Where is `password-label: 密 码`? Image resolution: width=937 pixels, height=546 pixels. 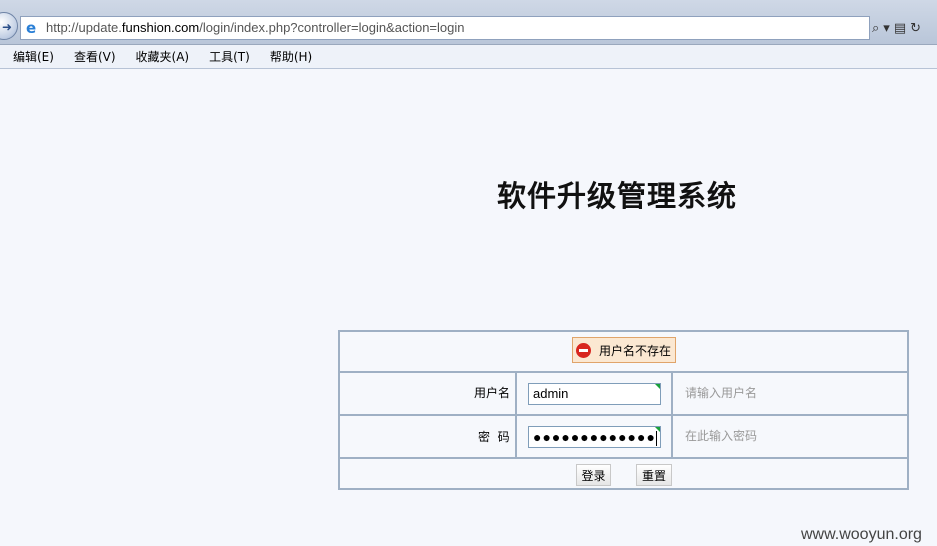 password-label: 密 码 is located at coordinates (494, 437).